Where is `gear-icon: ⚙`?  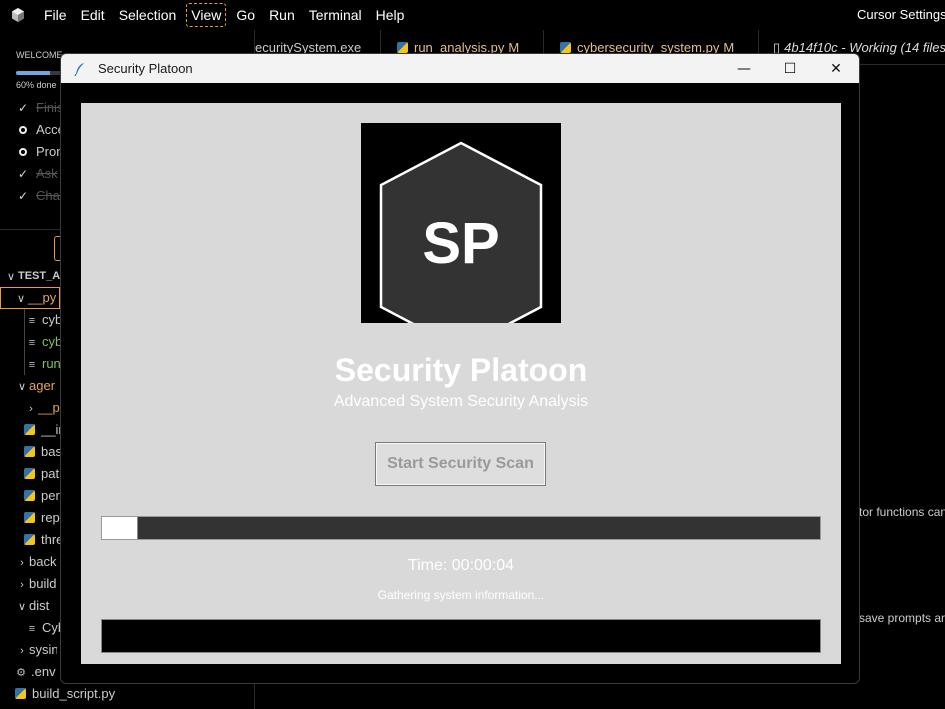
gear-icon: ⚙ is located at coordinates (21, 673).